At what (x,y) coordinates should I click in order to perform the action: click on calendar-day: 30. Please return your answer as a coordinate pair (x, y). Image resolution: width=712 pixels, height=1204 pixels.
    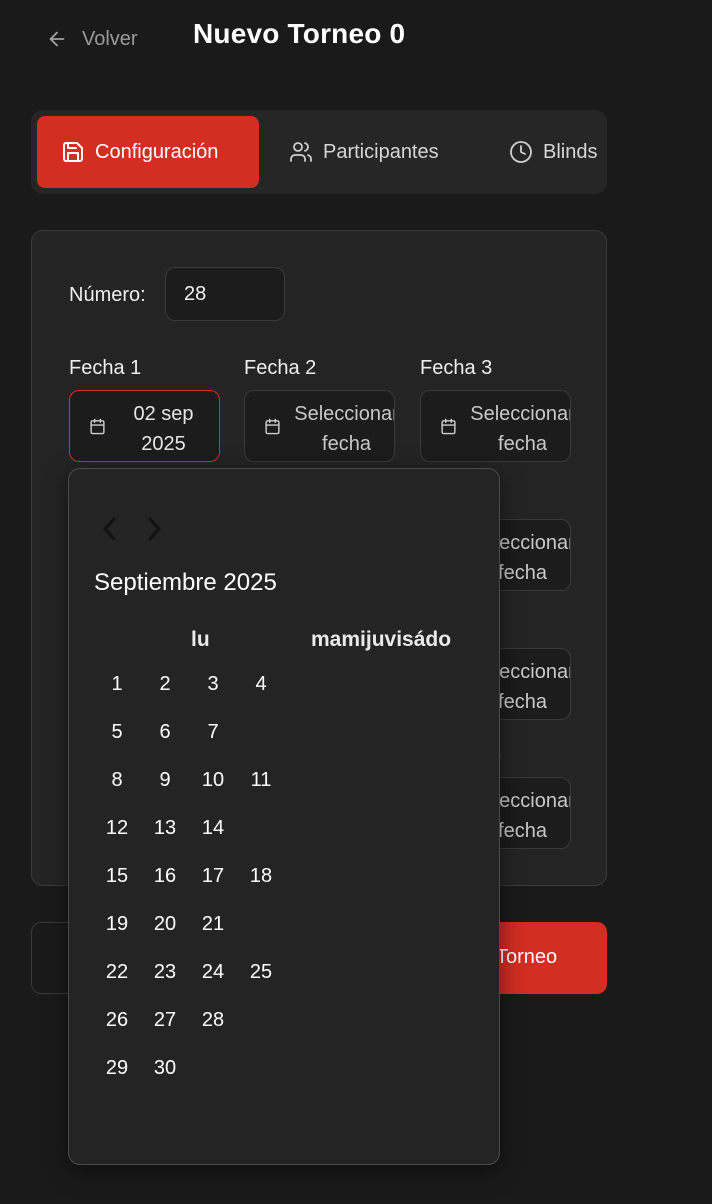
    Looking at the image, I should click on (165, 1068).